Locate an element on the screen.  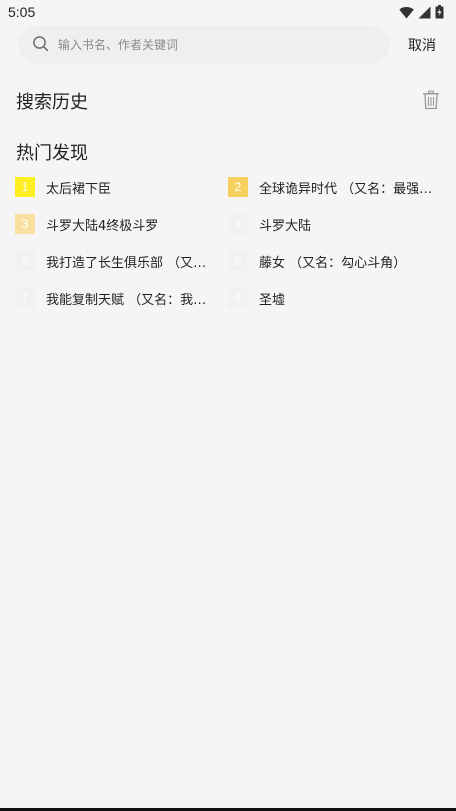
search-history-title: 搜索历史 is located at coordinates (52, 102).